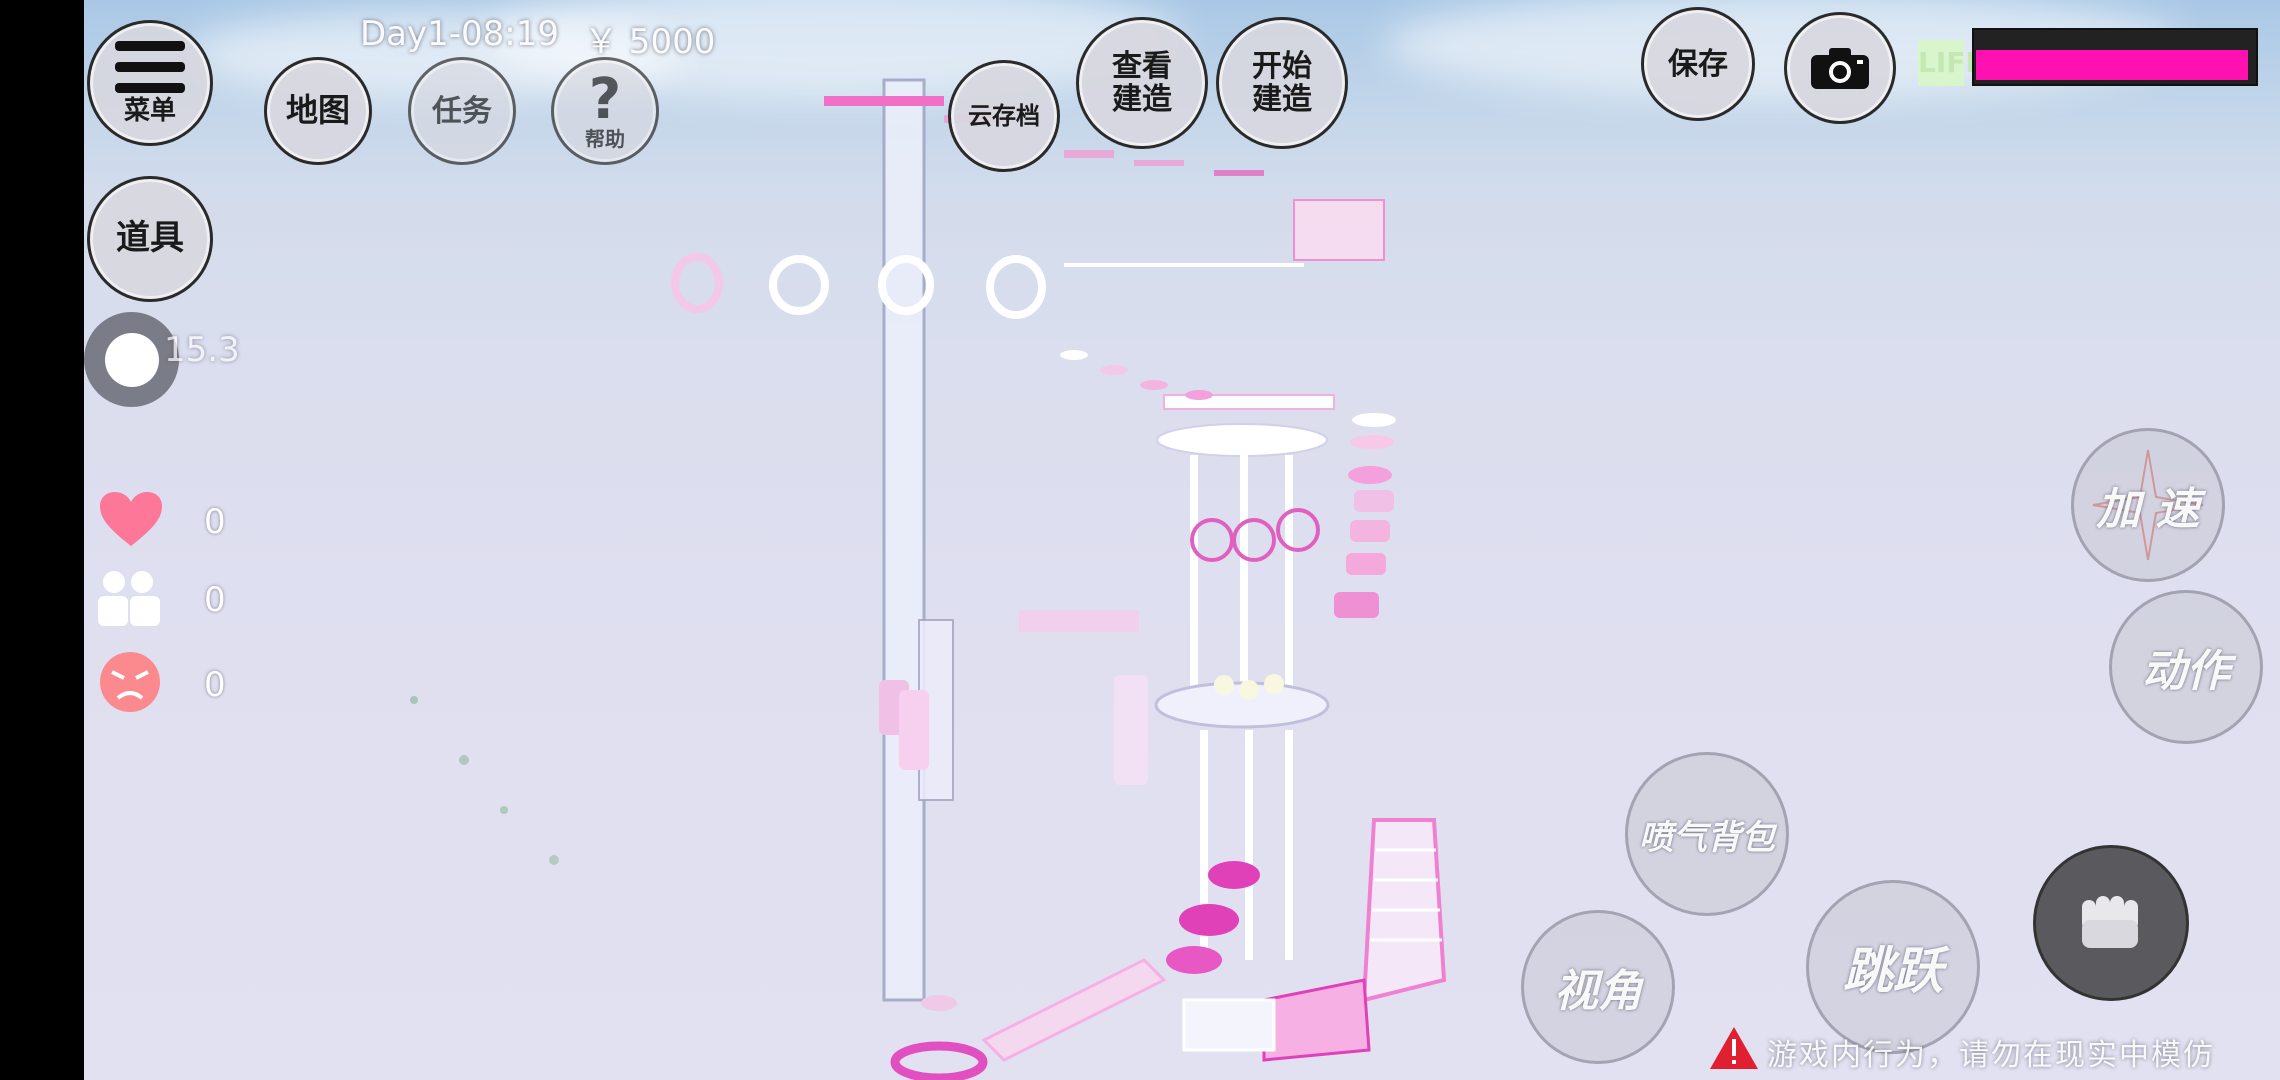 Image resolution: width=2280 pixels, height=1080 pixels. I want to click on day-time-display: Day1-08:19, so click(460, 34).